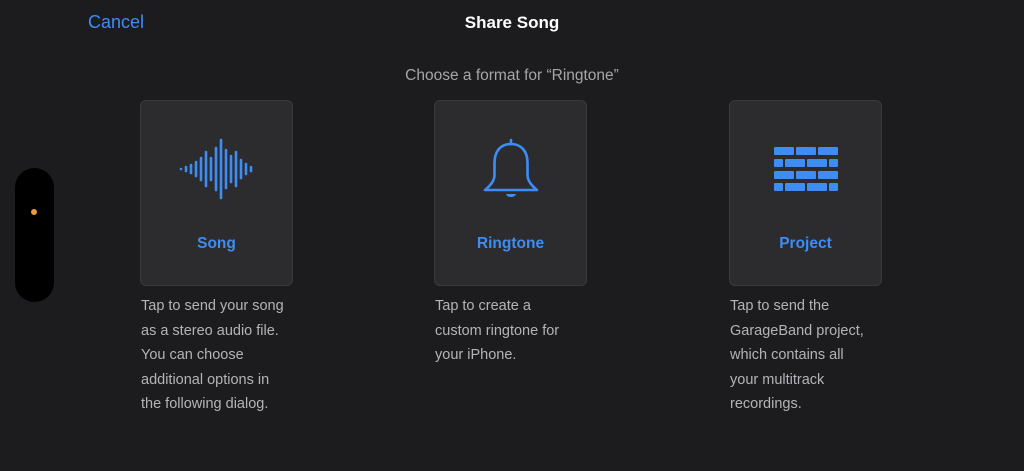 The height and width of the screenshot is (471, 1024). I want to click on description-line: Tap to create a, so click(483, 306).